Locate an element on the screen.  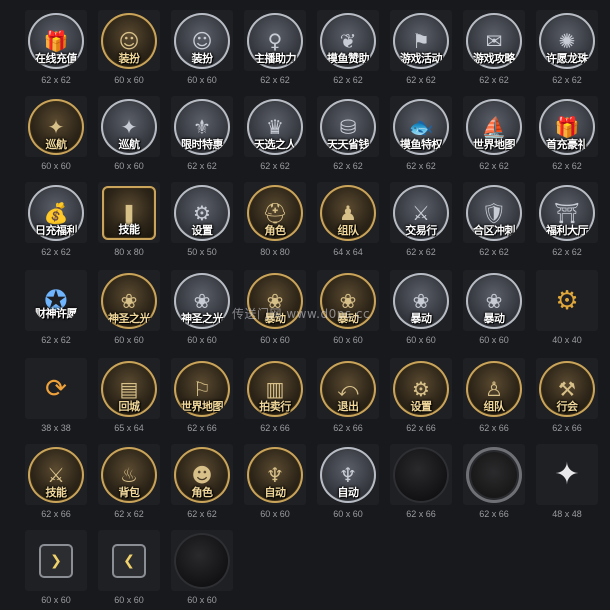
team-icon: ♟ 组队 is located at coordinates (348, 212).